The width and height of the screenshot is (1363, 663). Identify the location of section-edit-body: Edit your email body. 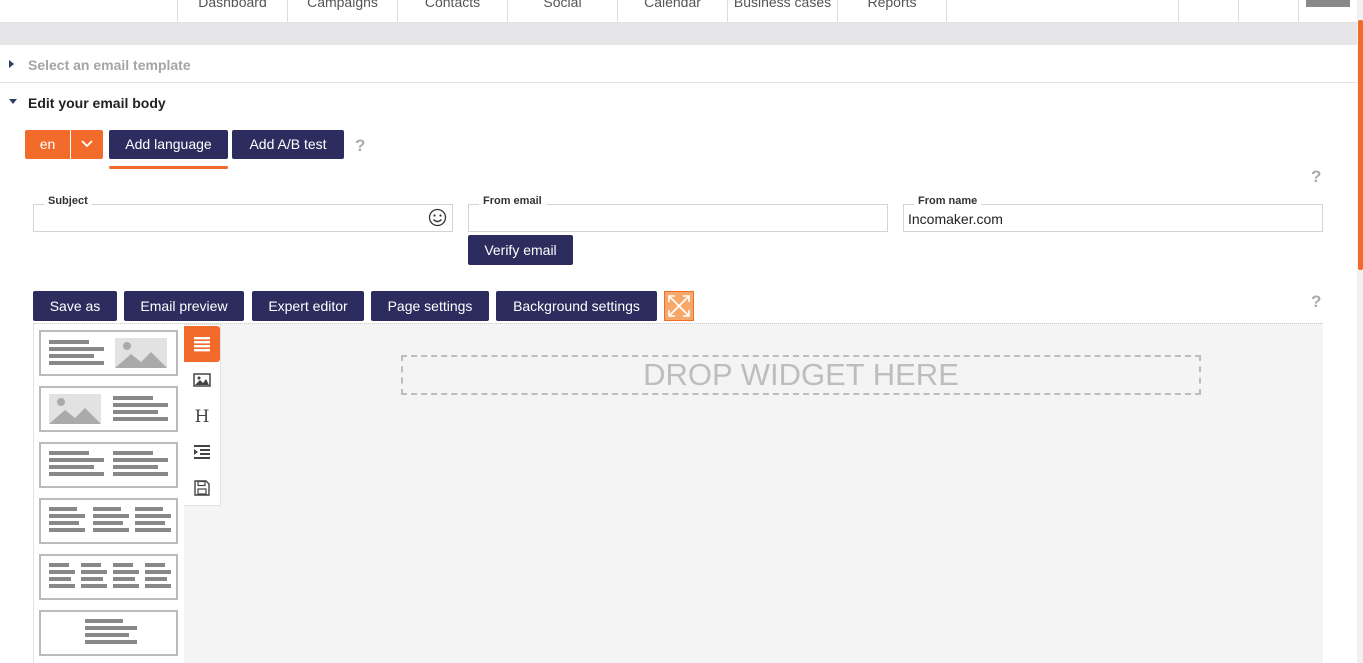
(678, 102).